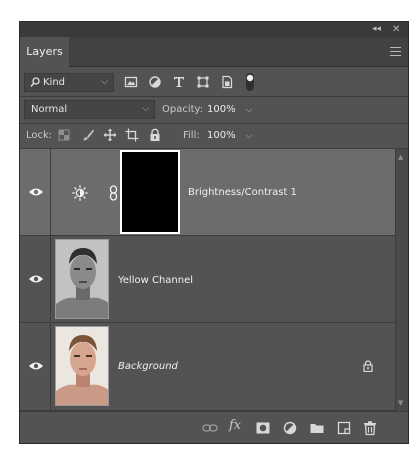  I want to click on opacity-field: 100% ⌵, so click(229, 110).